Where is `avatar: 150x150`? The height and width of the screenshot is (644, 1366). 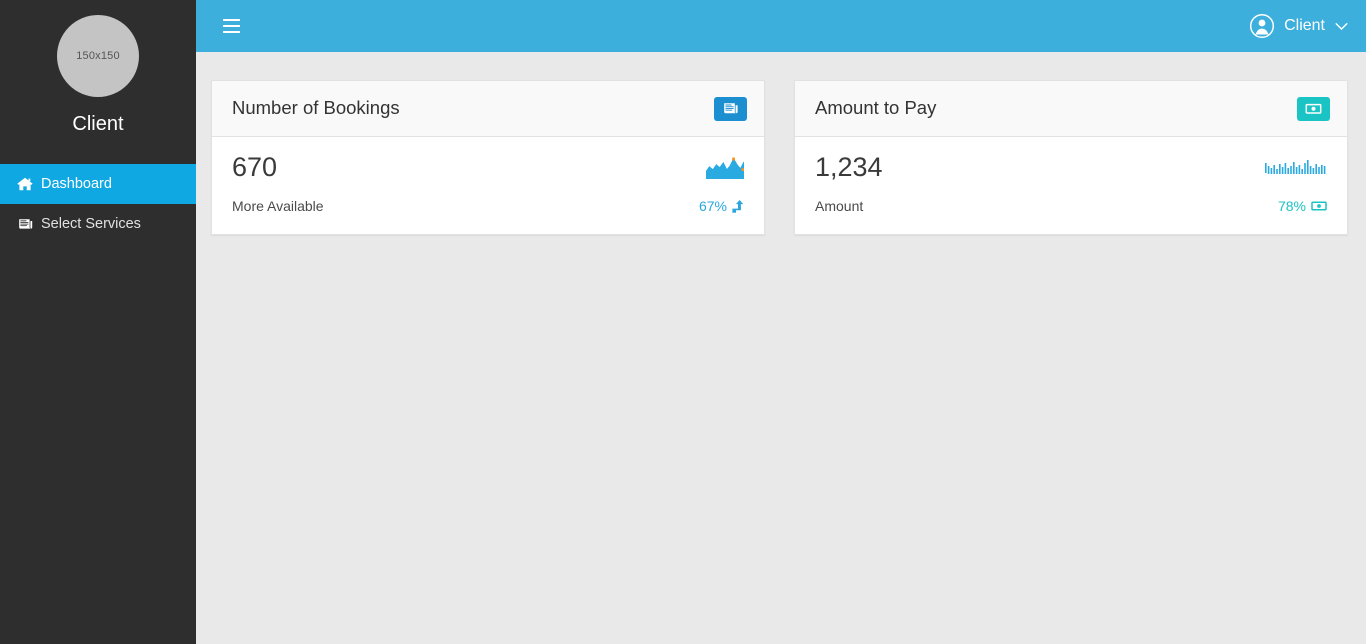 avatar: 150x150 is located at coordinates (98, 56).